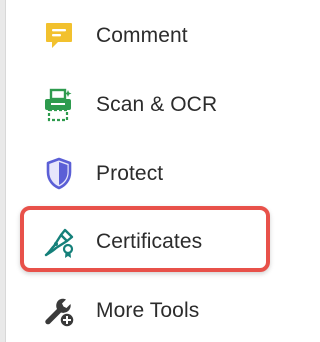  Describe the element at coordinates (59, 105) in the screenshot. I see `scan-ocr-icon` at that location.